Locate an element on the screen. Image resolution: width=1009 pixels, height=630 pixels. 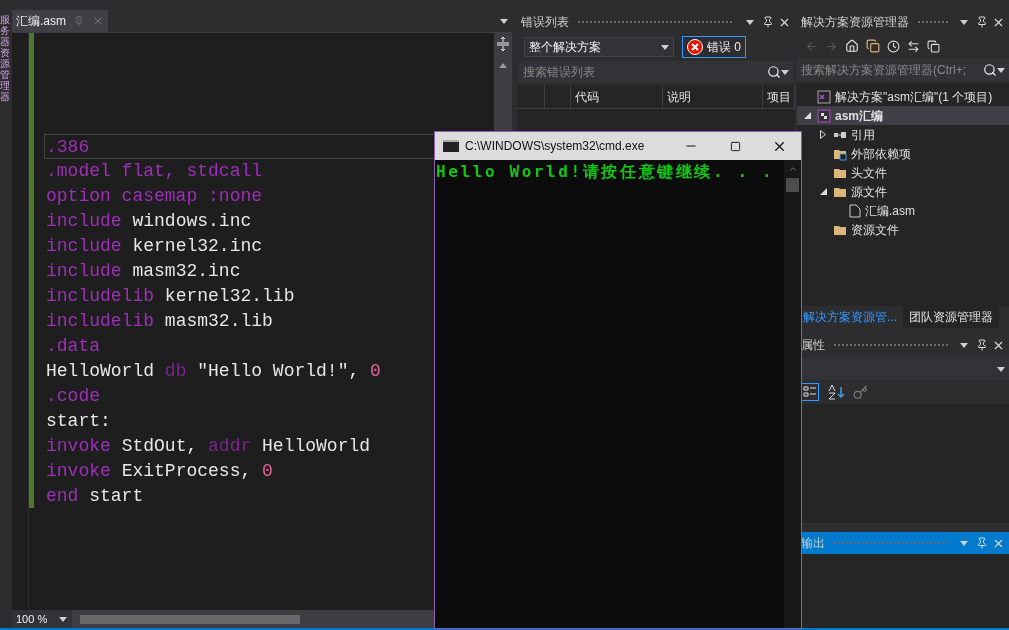
collapsed-arrow-icon is located at coordinates (823, 134).